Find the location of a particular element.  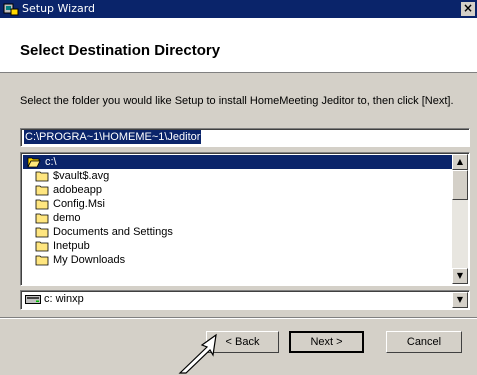

folder-label: Documents and Settings is located at coordinates (113, 232).